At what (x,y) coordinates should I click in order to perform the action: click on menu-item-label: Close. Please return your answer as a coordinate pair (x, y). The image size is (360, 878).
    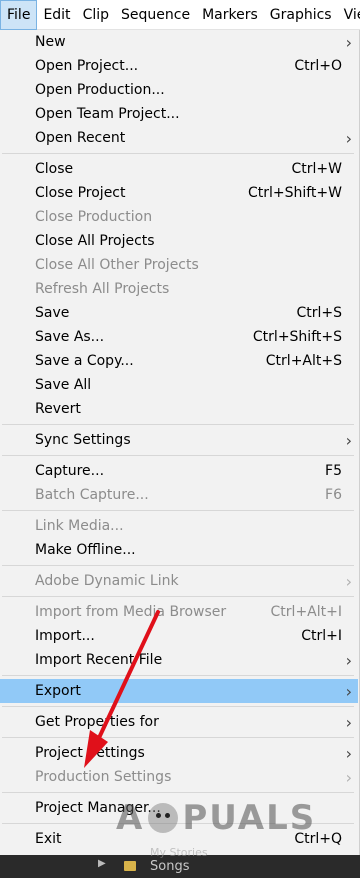
    Looking at the image, I should click on (54, 169).